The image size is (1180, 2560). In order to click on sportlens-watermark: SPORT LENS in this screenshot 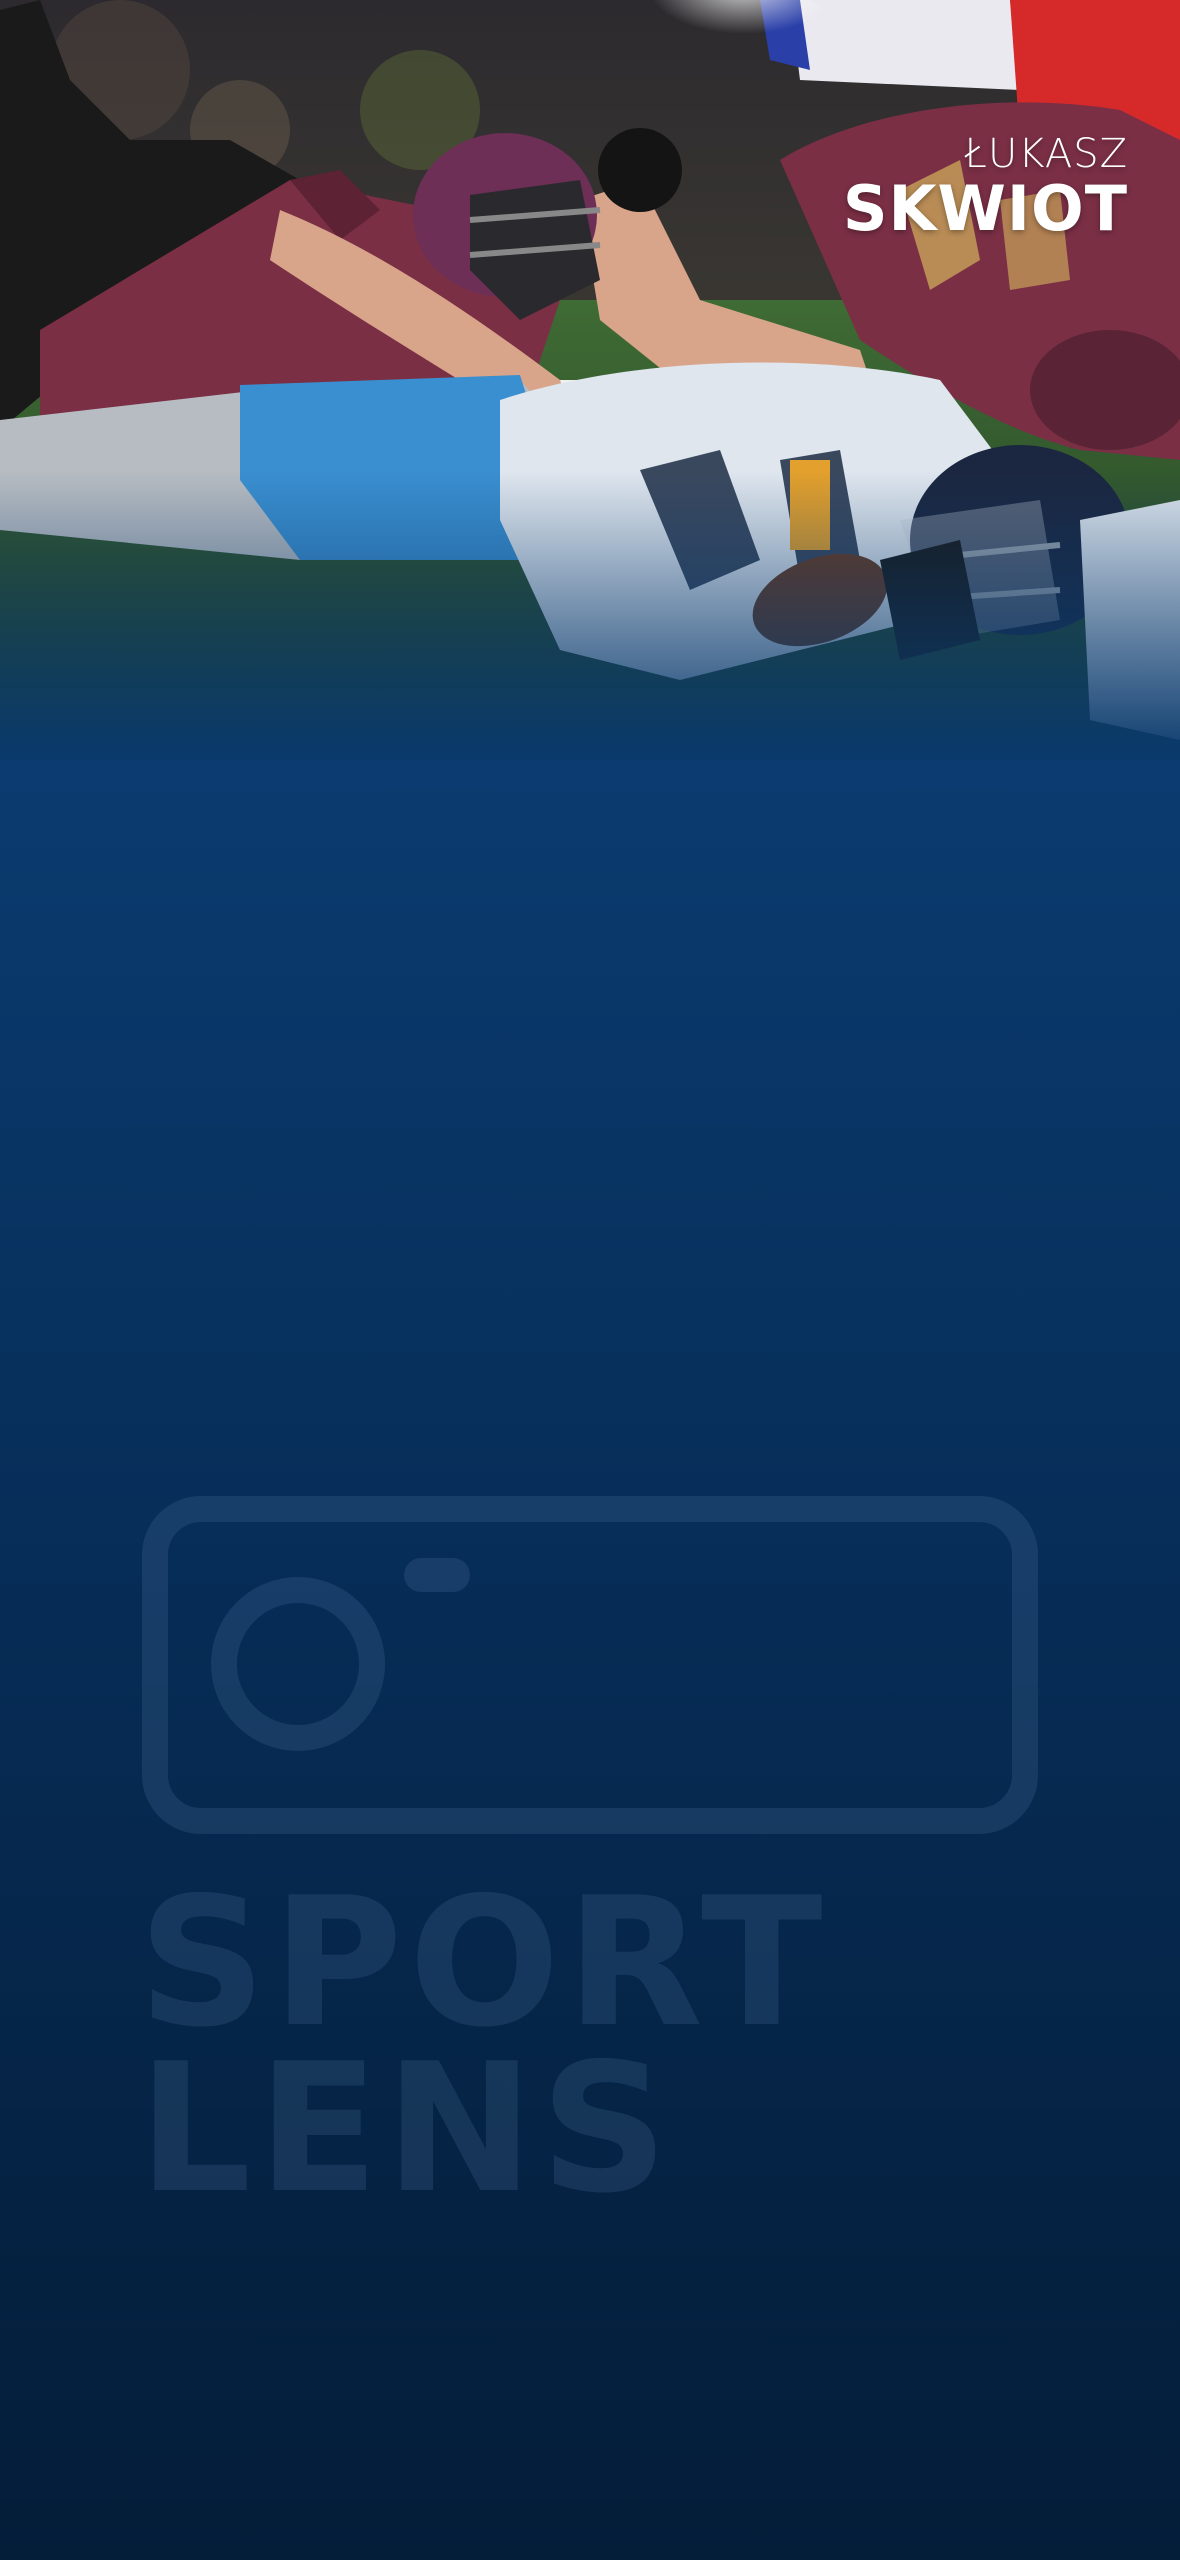, I will do `click(598, 2045)`.